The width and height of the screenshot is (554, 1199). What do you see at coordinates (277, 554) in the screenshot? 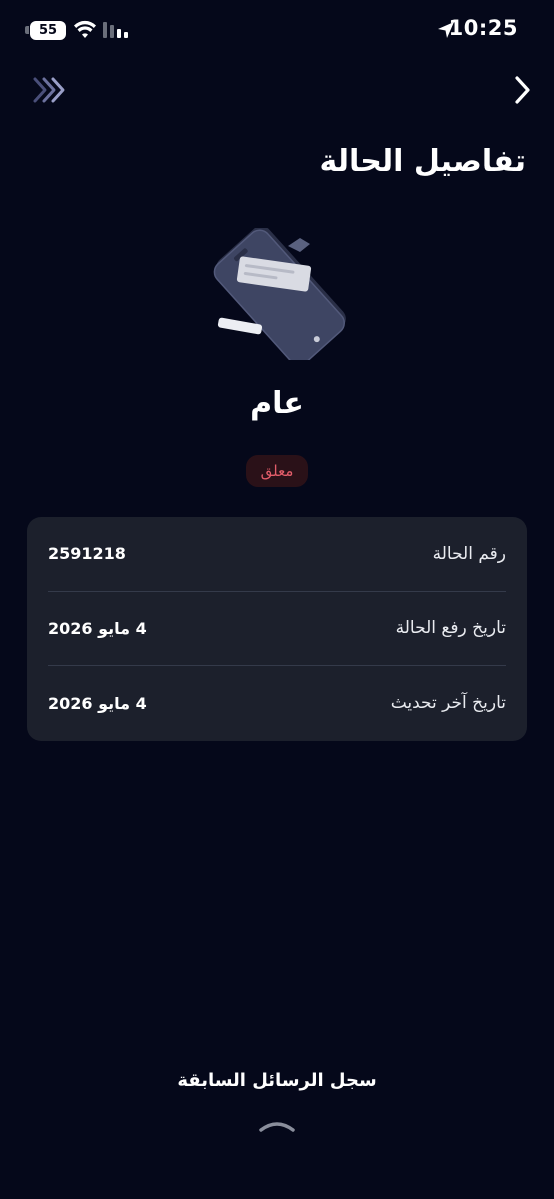
I see `detail-row-case-number: رقم الحالة 2591218` at bounding box center [277, 554].